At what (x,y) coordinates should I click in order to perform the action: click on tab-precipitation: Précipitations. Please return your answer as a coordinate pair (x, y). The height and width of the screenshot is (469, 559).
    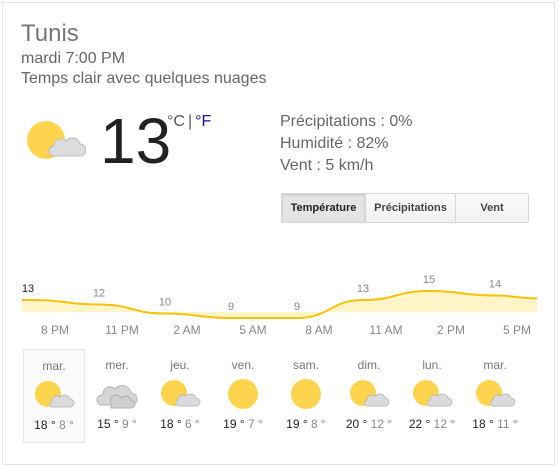
    Looking at the image, I should click on (410, 208).